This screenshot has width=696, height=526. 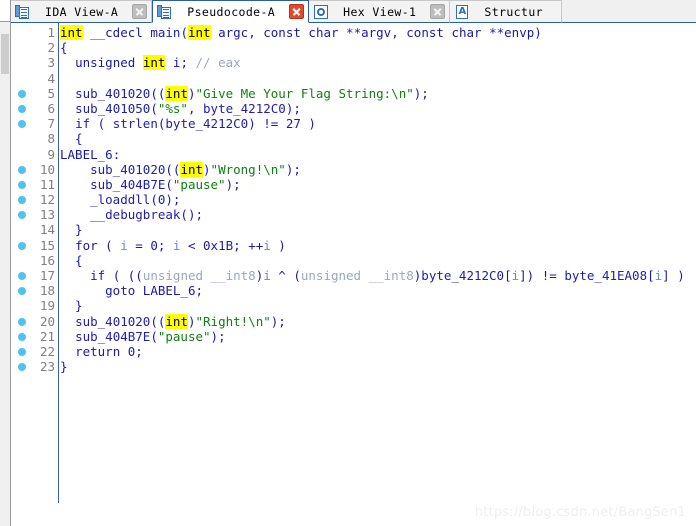 I want to click on code-line-text: sub_401020((int)"Wrong!\n");, so click(x=180, y=169).